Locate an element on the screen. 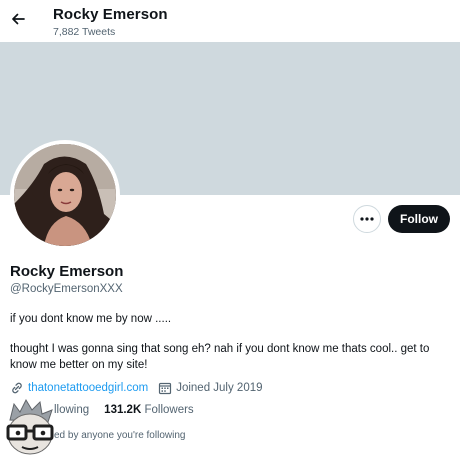 The width and height of the screenshot is (460, 460). avatar is located at coordinates (65, 195).